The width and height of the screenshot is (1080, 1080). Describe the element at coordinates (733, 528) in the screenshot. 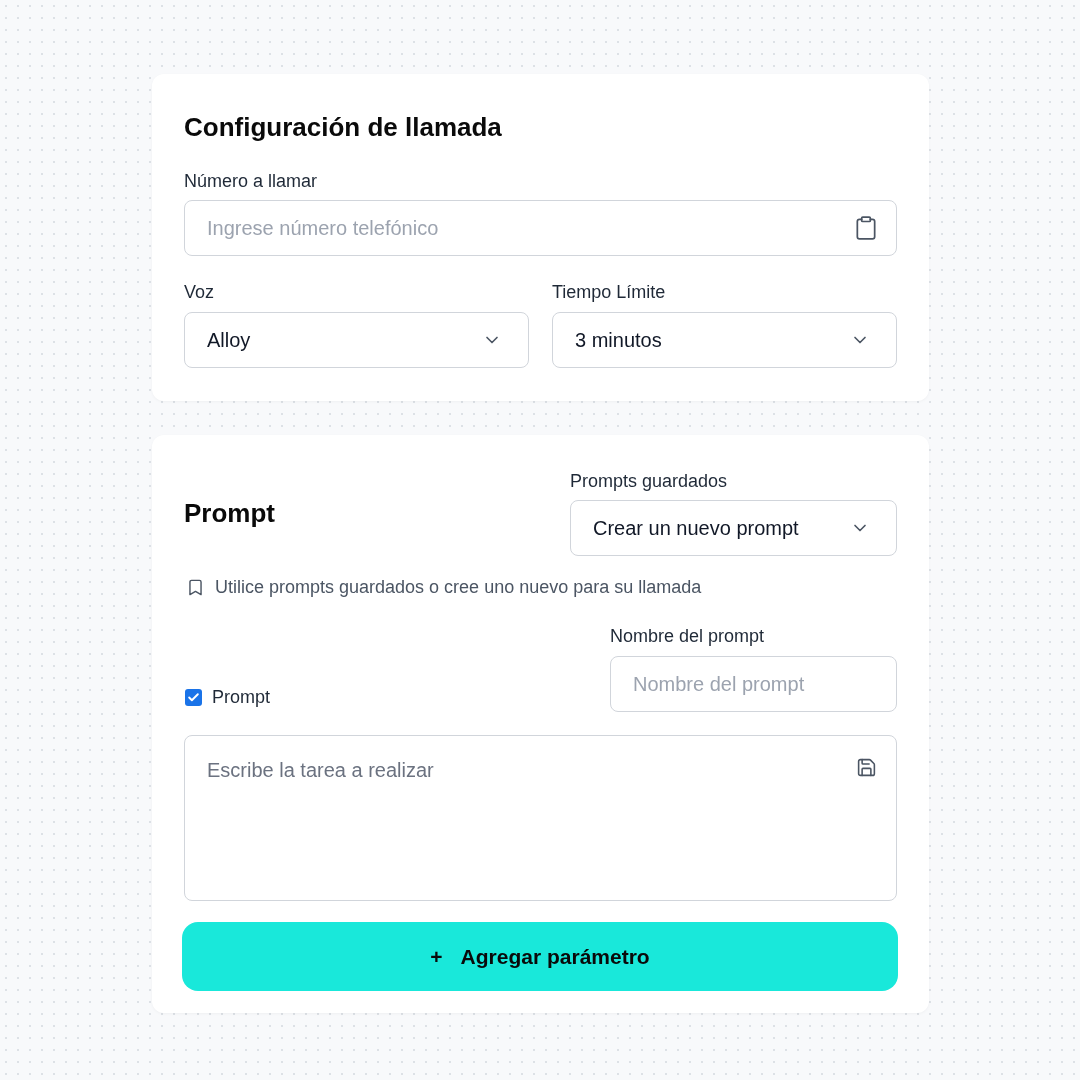

I see `saved-prompts-select: Crear un nuevo prompt` at that location.